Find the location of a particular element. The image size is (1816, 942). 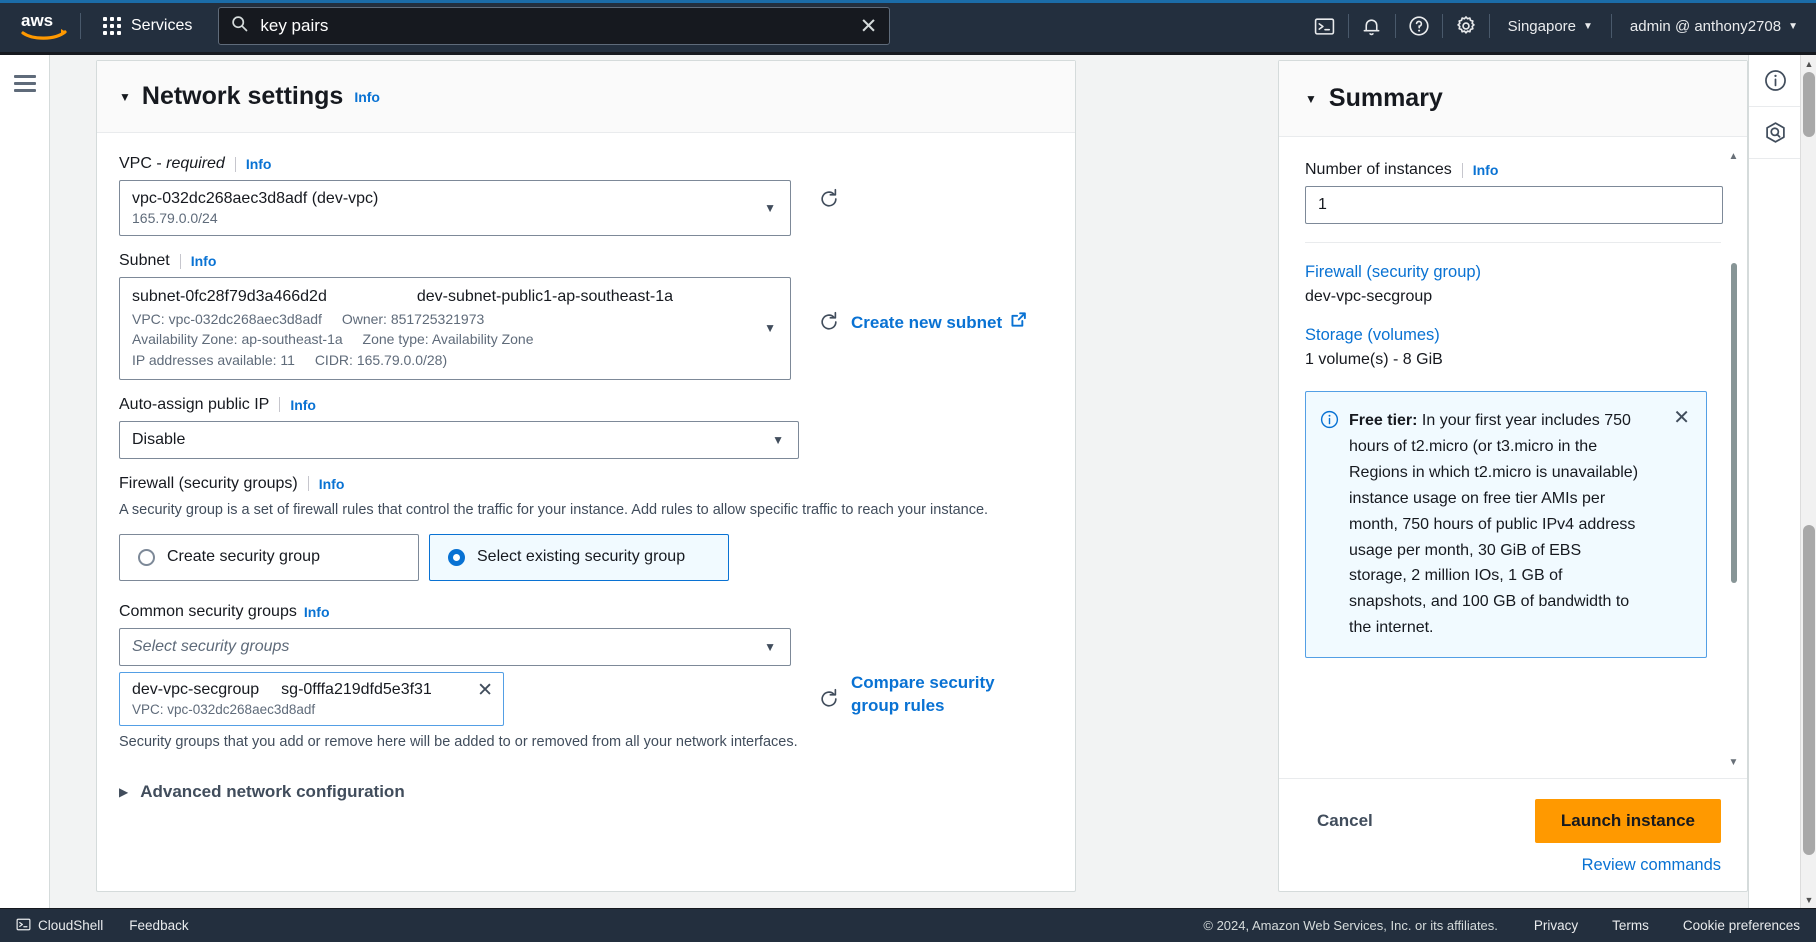

info-link-auto-assign: Info is located at coordinates (303, 405).